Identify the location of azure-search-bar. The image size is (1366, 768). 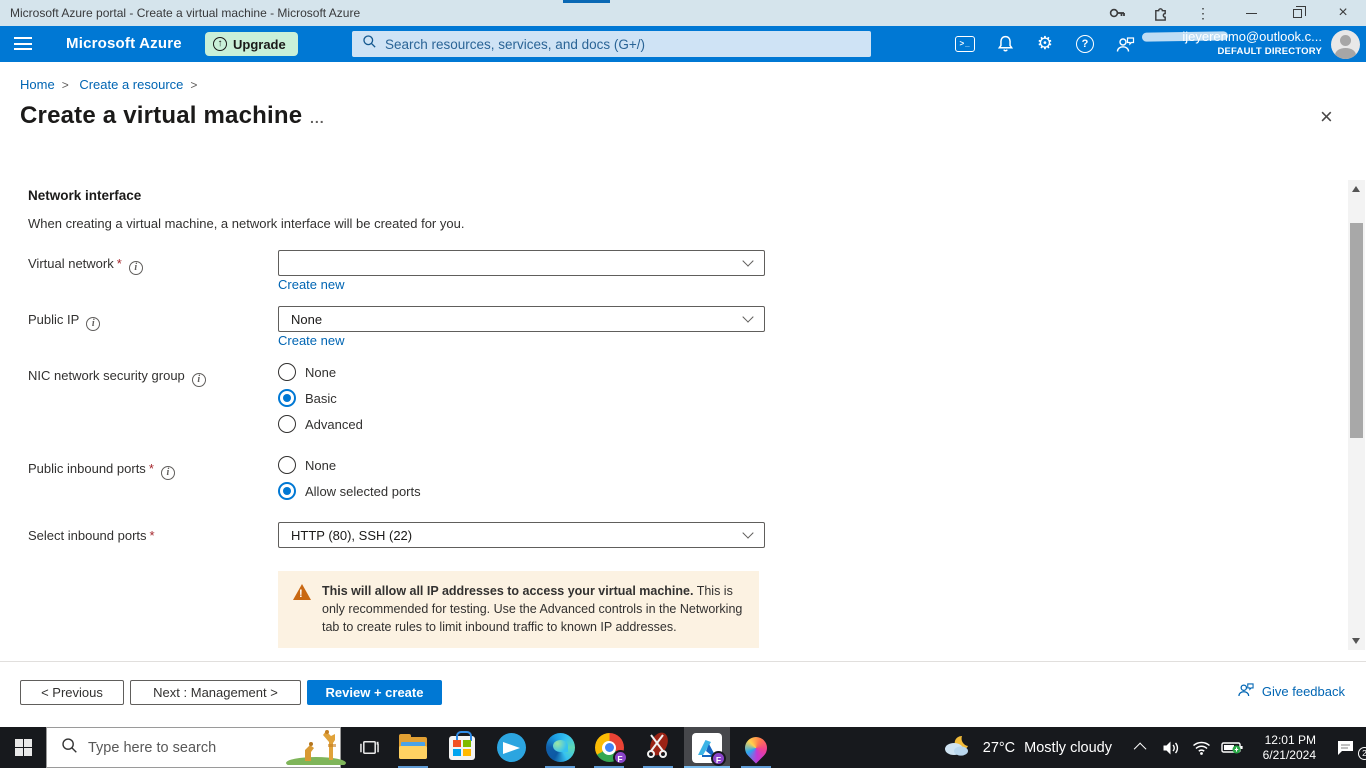
(611, 44).